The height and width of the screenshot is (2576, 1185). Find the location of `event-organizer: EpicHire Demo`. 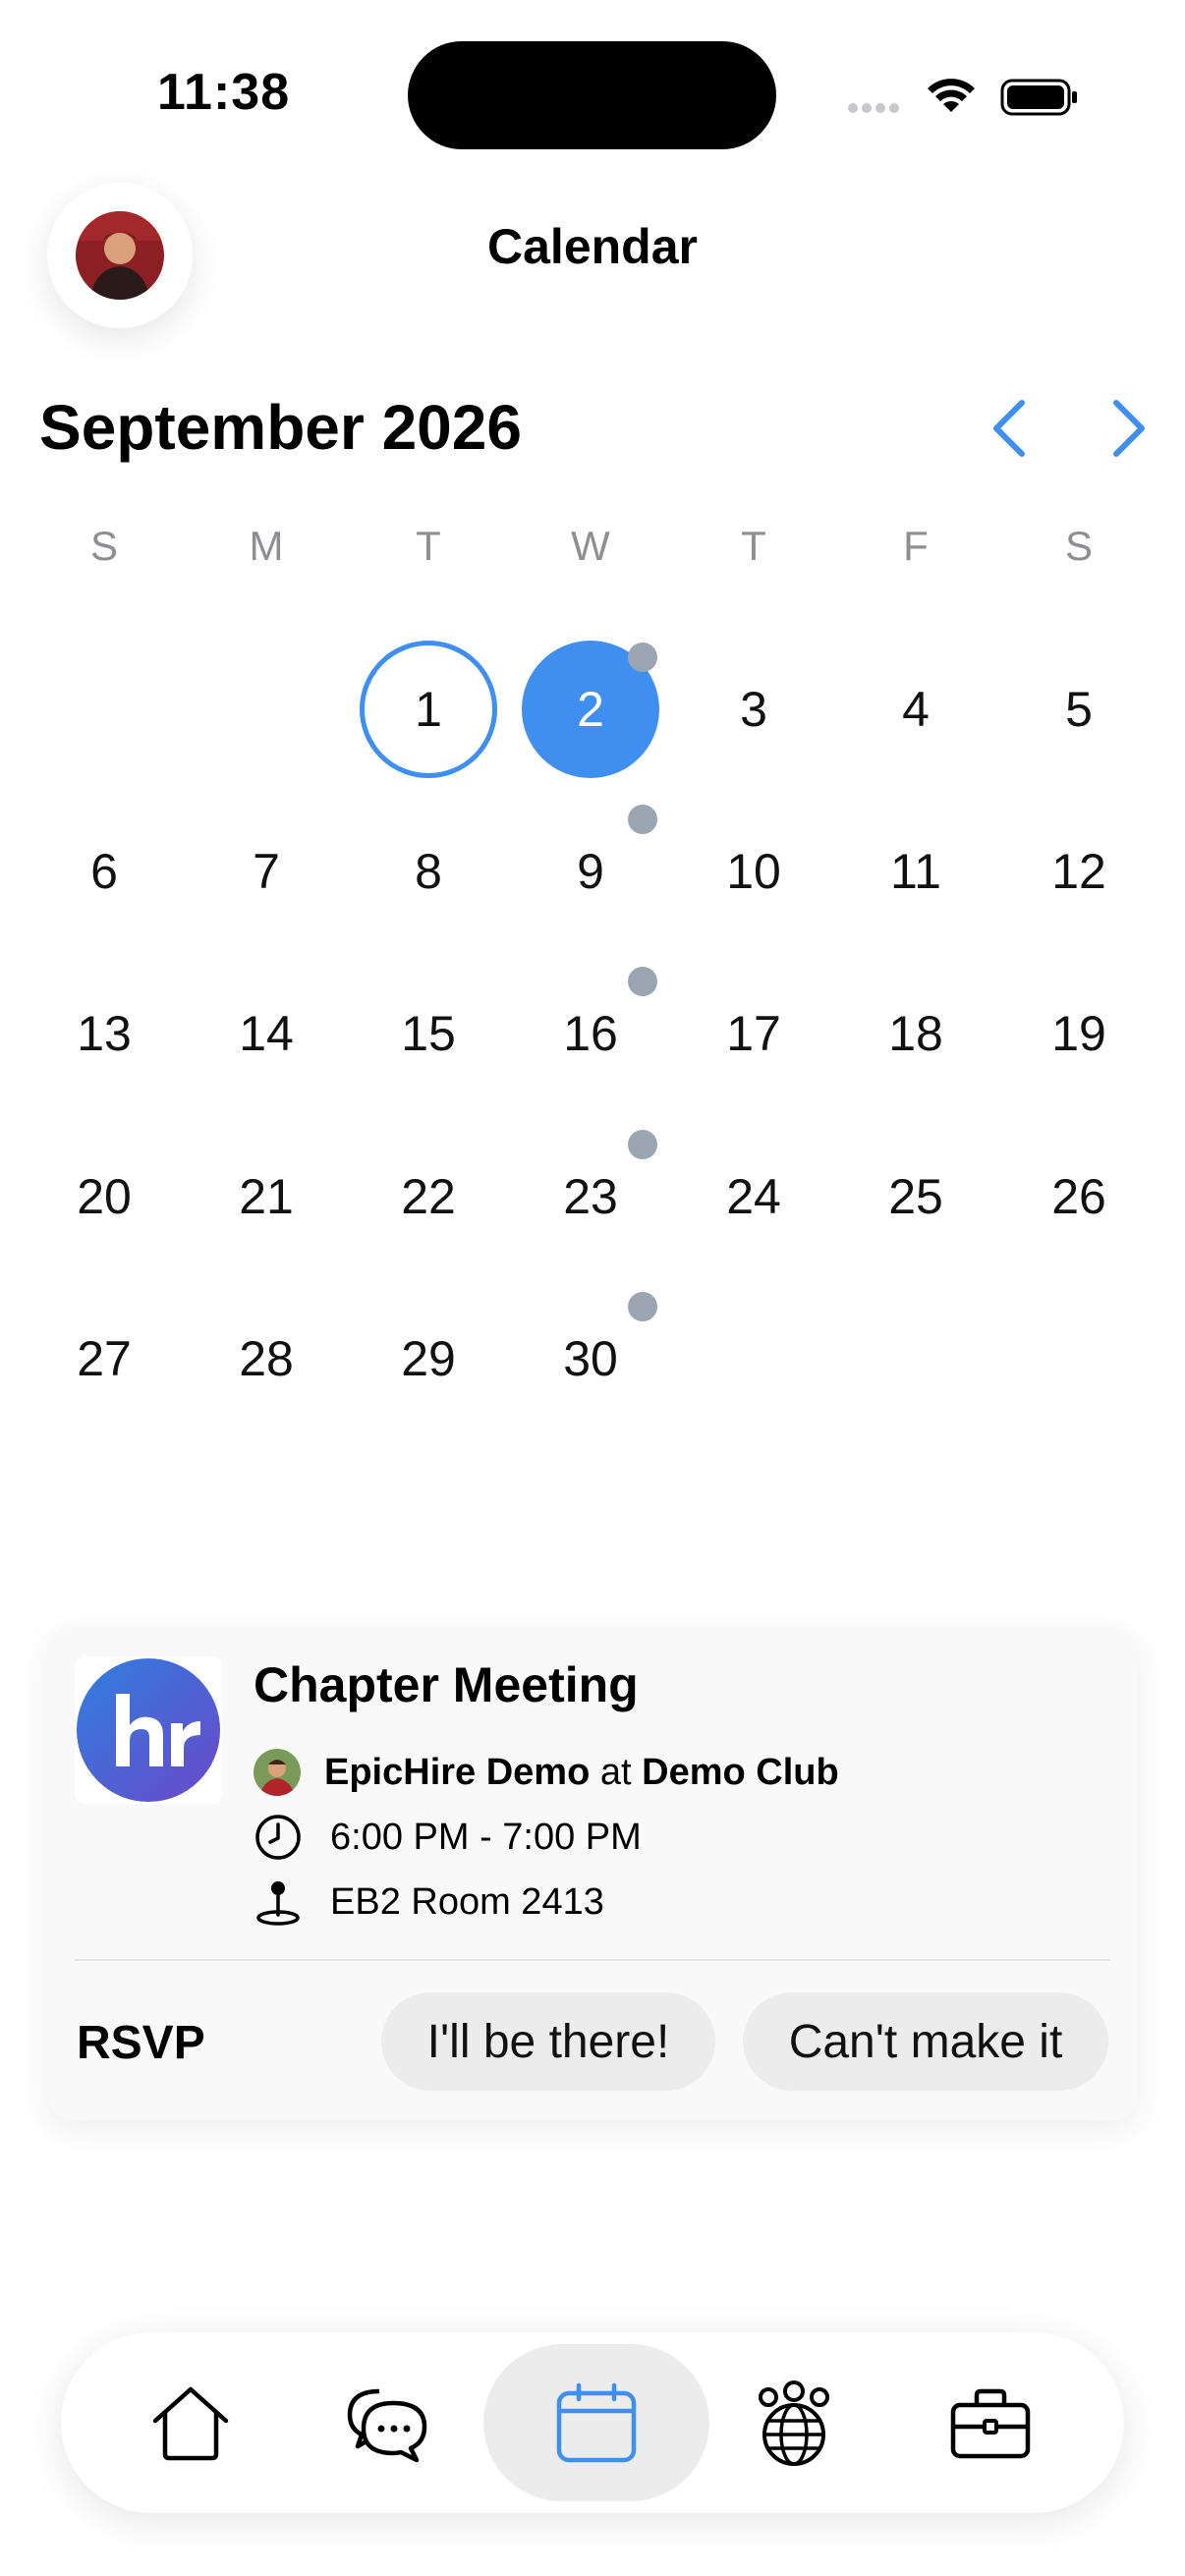

event-organizer: EpicHire Demo is located at coordinates (458, 1772).